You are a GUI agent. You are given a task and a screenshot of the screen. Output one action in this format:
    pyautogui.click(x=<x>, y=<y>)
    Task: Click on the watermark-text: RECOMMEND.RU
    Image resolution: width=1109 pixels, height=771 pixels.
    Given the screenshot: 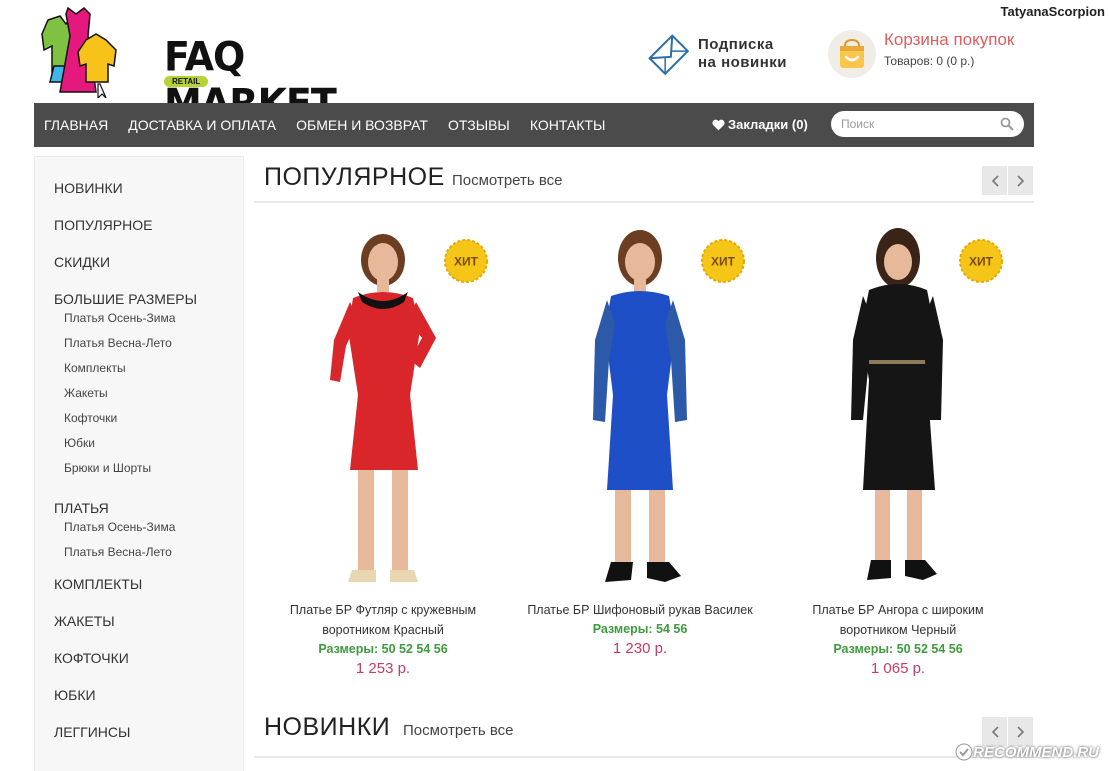 What is the action you would take?
    pyautogui.click(x=1036, y=752)
    